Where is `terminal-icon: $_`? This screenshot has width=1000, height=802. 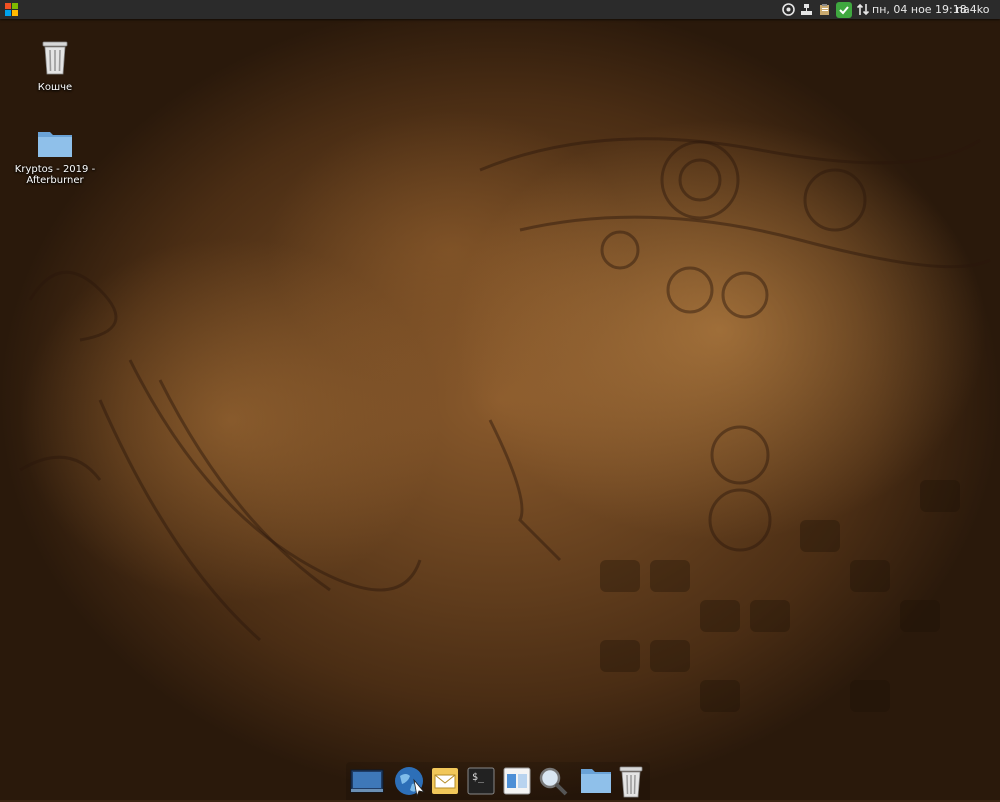 terminal-icon: $_ is located at coordinates (481, 781).